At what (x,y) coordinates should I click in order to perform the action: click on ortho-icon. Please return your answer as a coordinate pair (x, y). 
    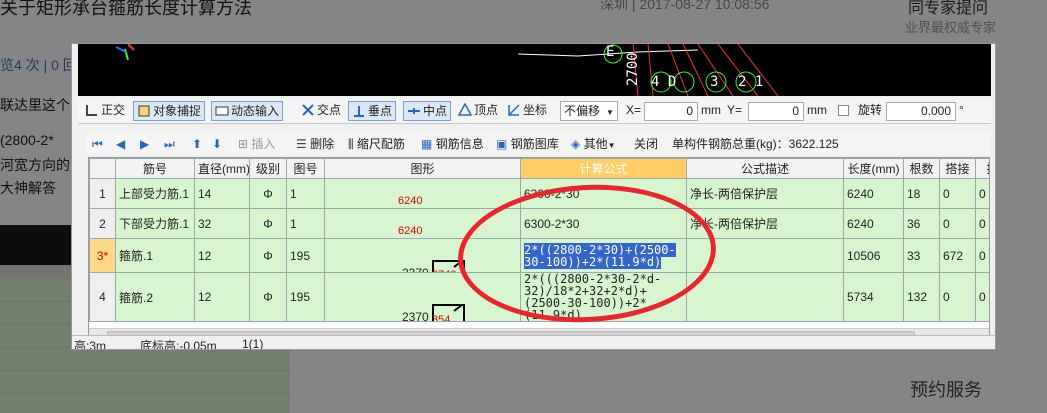
    Looking at the image, I should click on (91, 110).